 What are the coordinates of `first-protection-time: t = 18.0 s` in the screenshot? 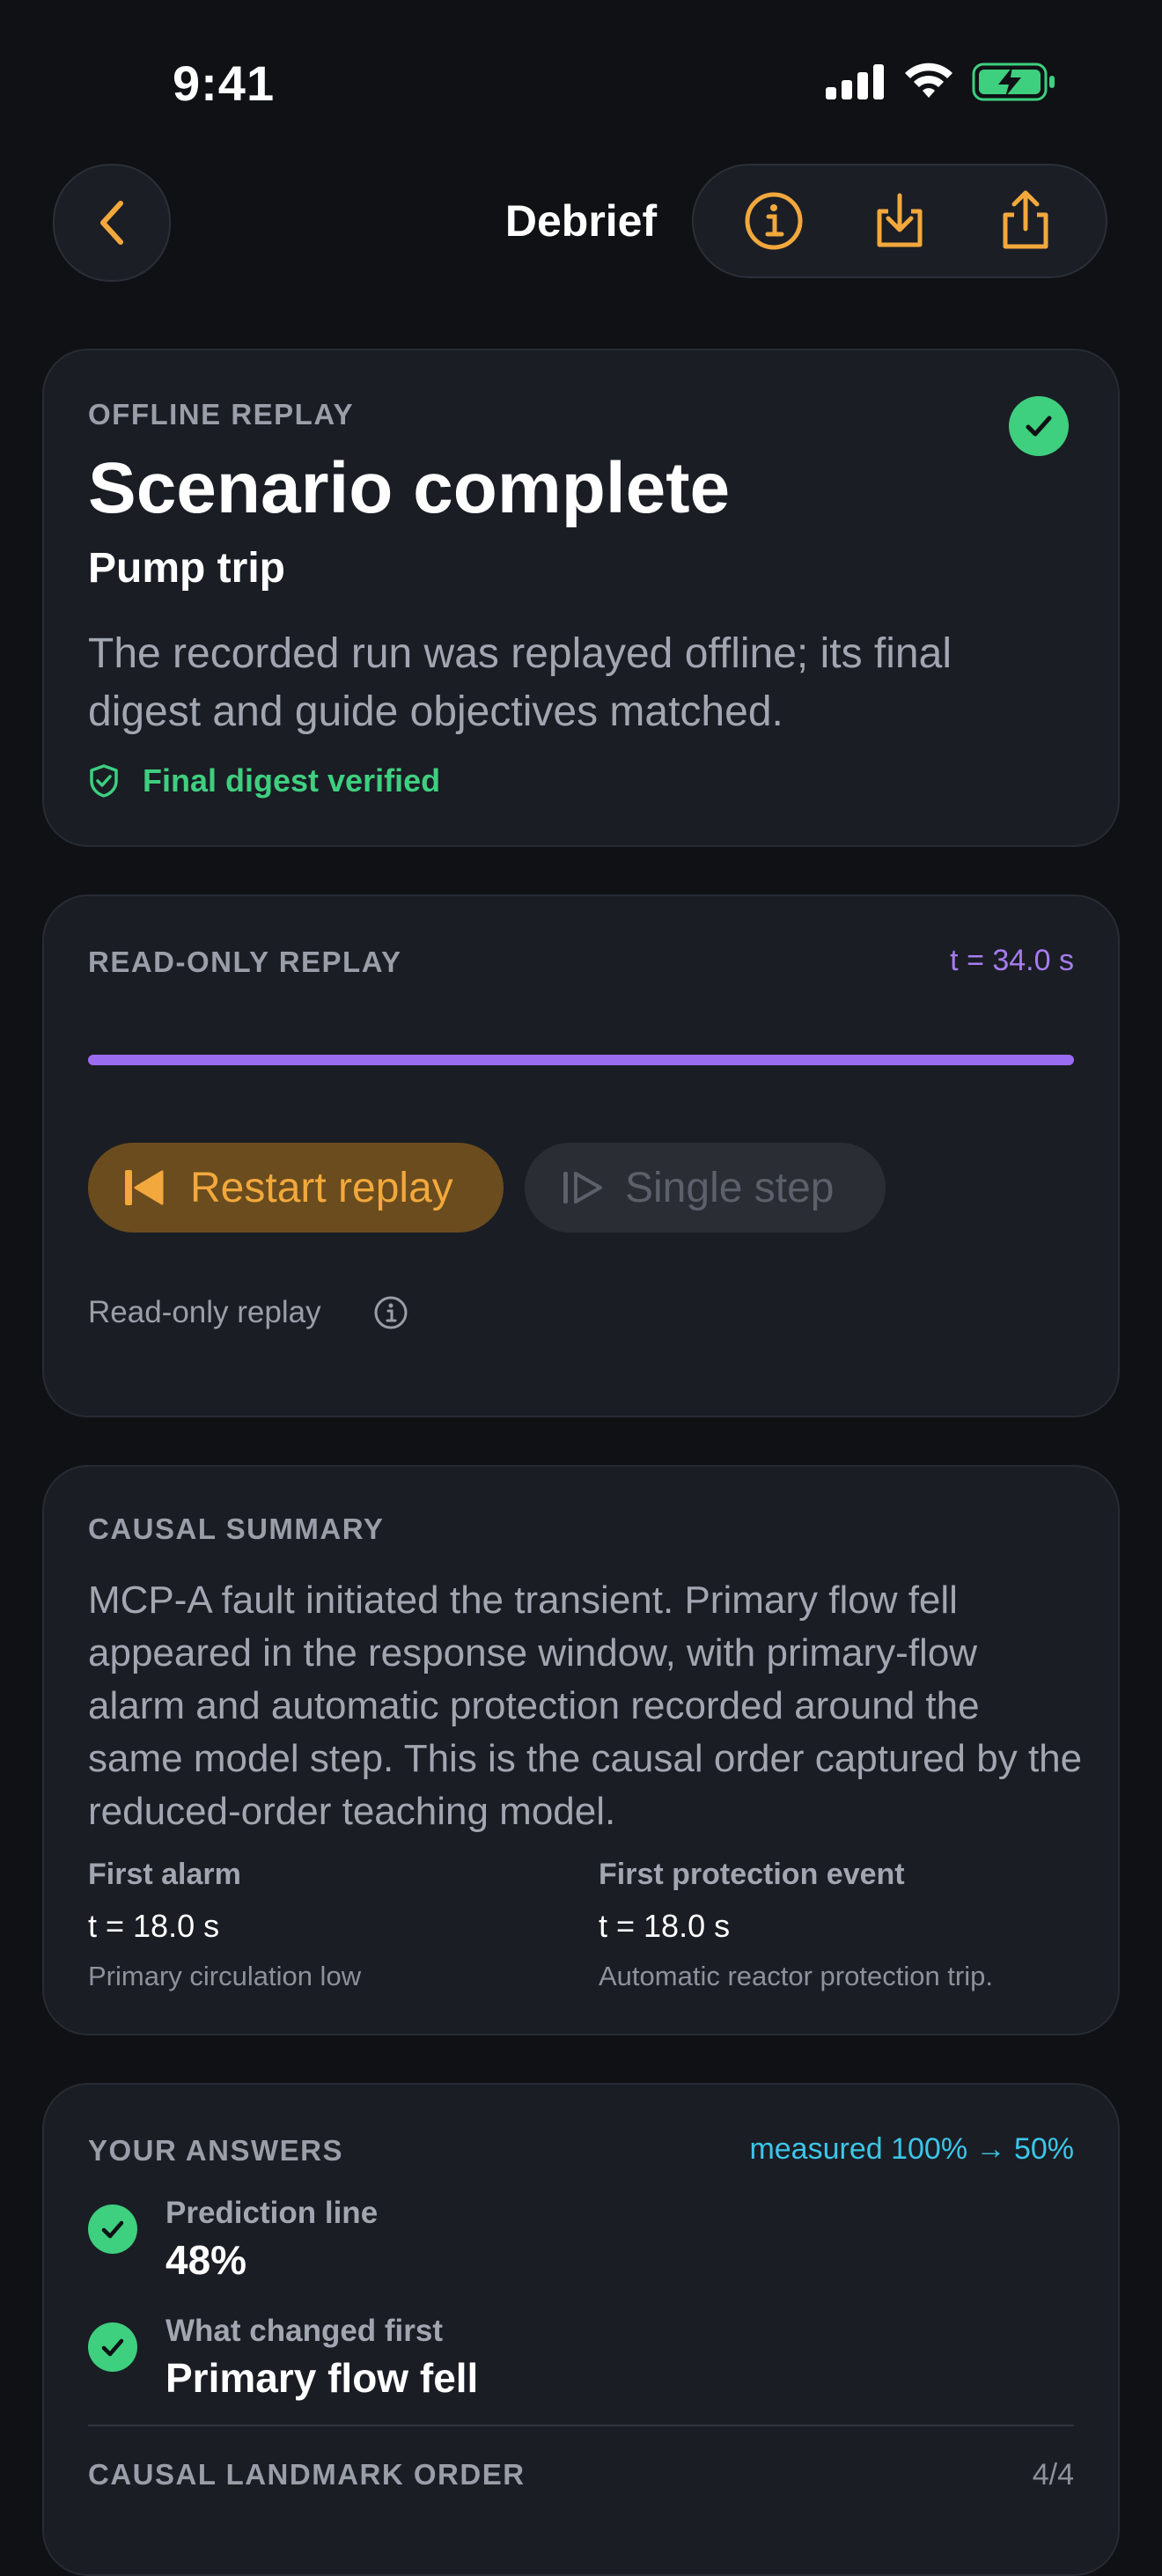 It's located at (665, 1926).